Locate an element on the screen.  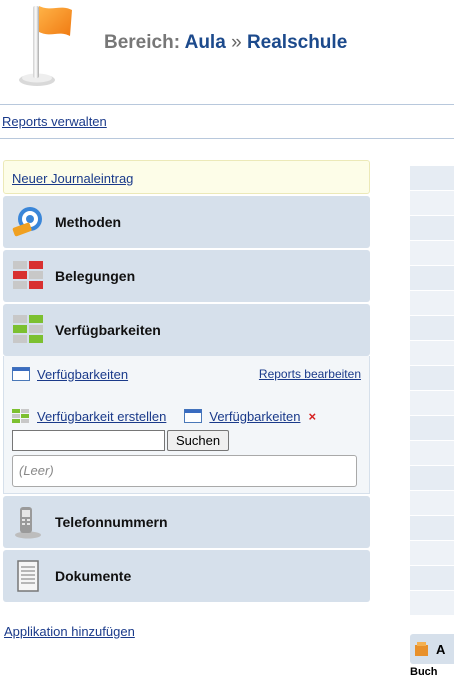
right-panel-pill: A is located at coordinates (432, 649).